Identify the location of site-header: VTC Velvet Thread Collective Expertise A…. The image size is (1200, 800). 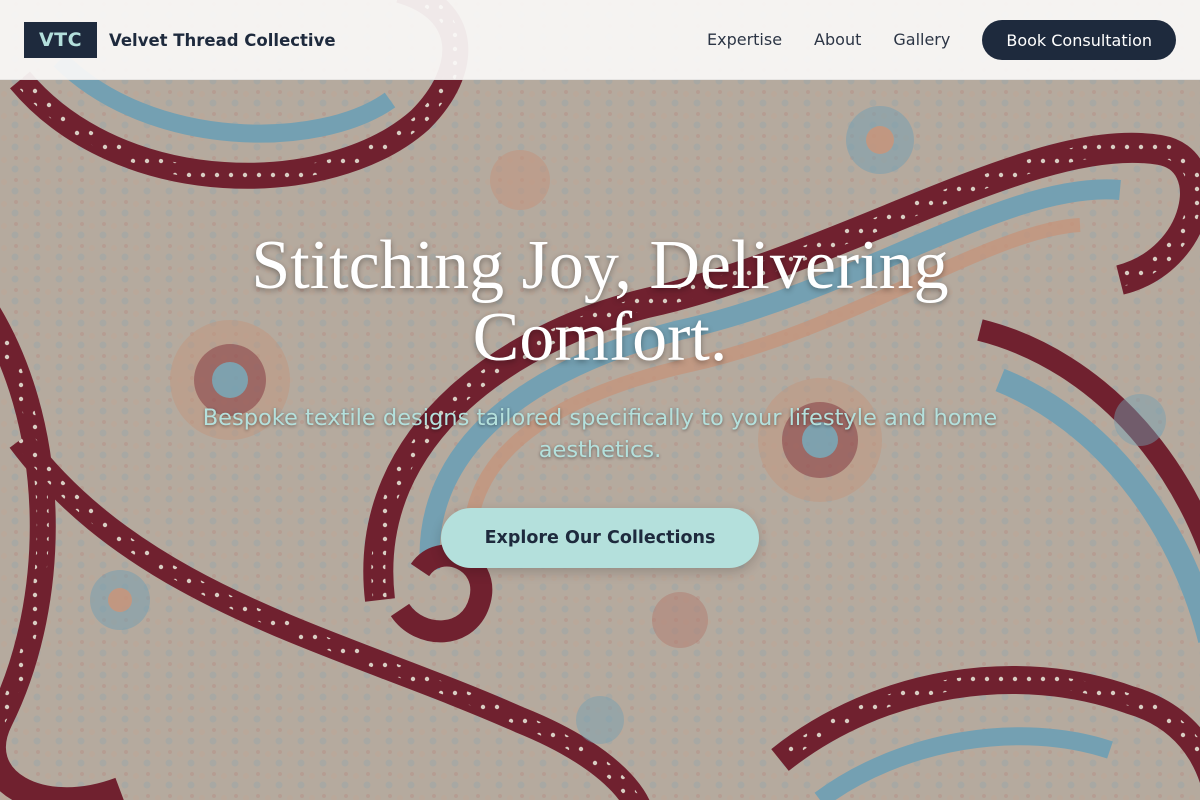
(600, 40).